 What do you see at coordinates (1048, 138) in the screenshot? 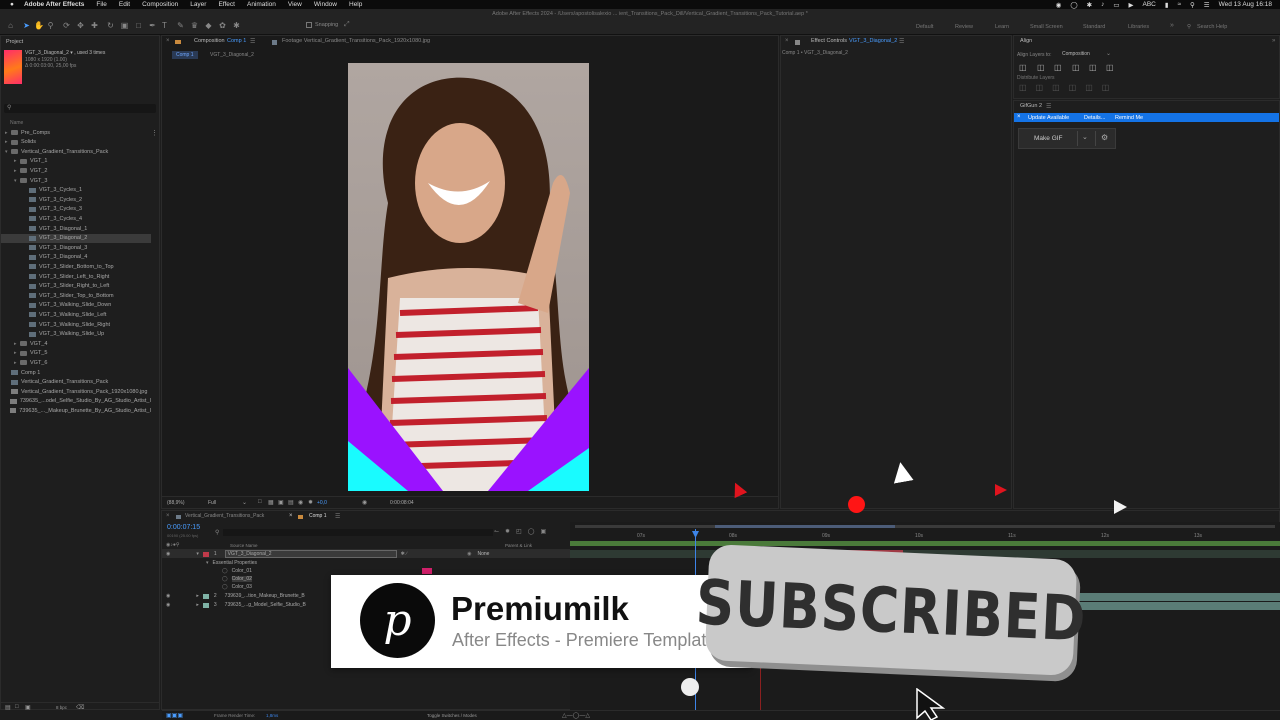
I see `make-gif-button: Make GIF` at bounding box center [1048, 138].